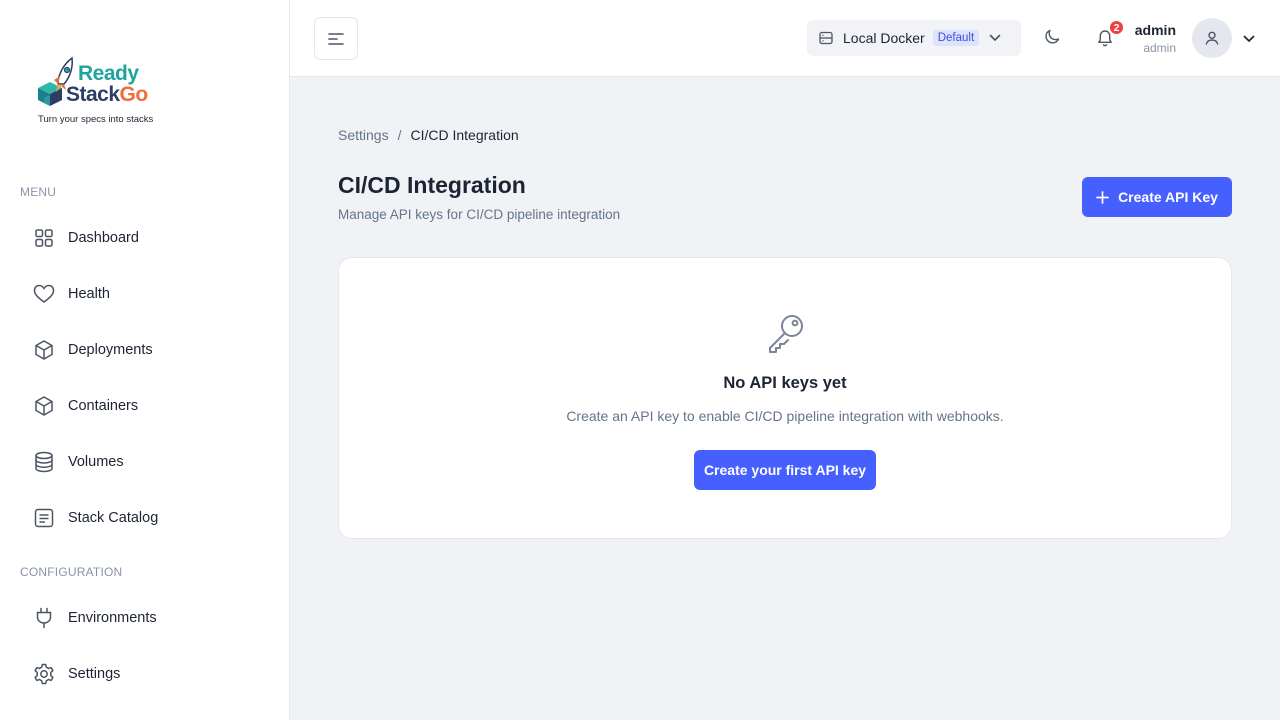 This screenshot has width=1280, height=720. Describe the element at coordinates (432, 185) in the screenshot. I see `page-title: CI/CD Integration` at that location.